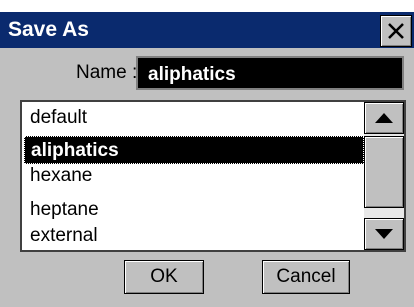  I want to click on list-item-heptane: heptane, so click(194, 210).